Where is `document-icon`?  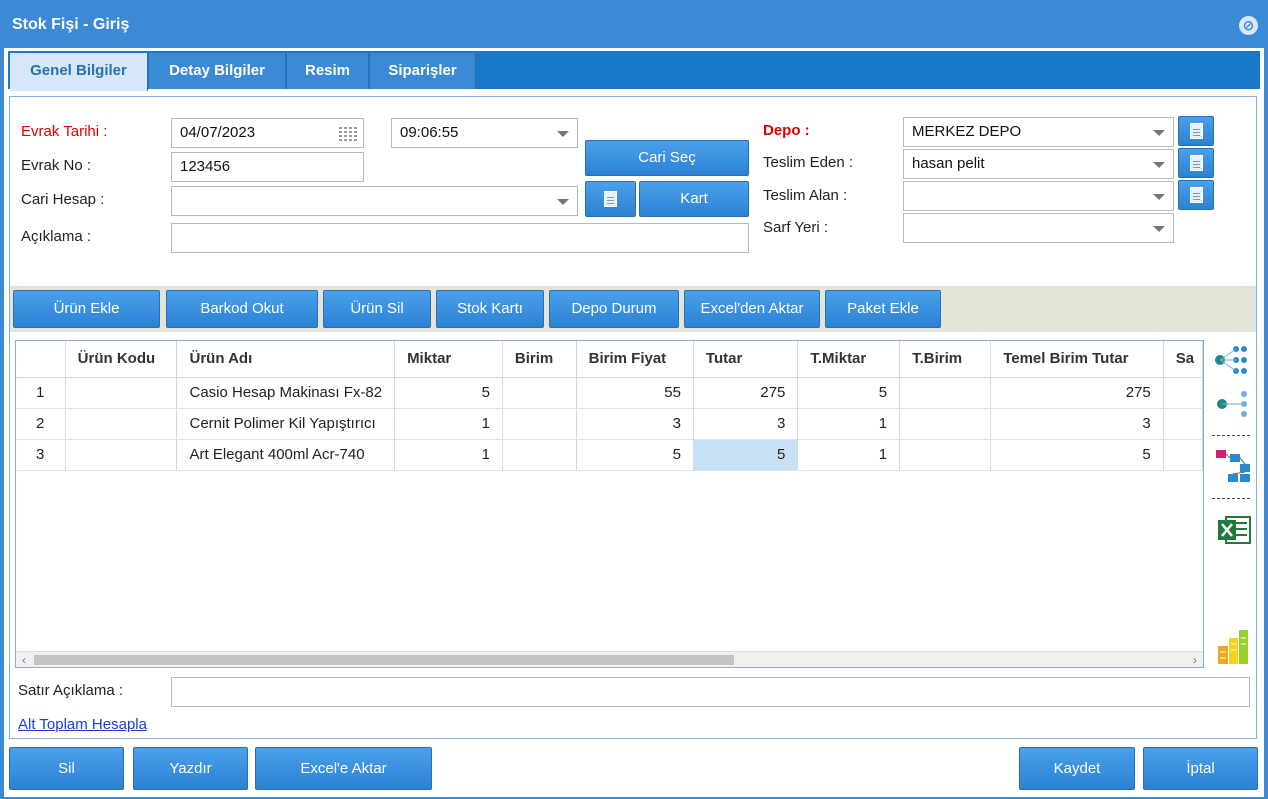 document-icon is located at coordinates (1196, 163).